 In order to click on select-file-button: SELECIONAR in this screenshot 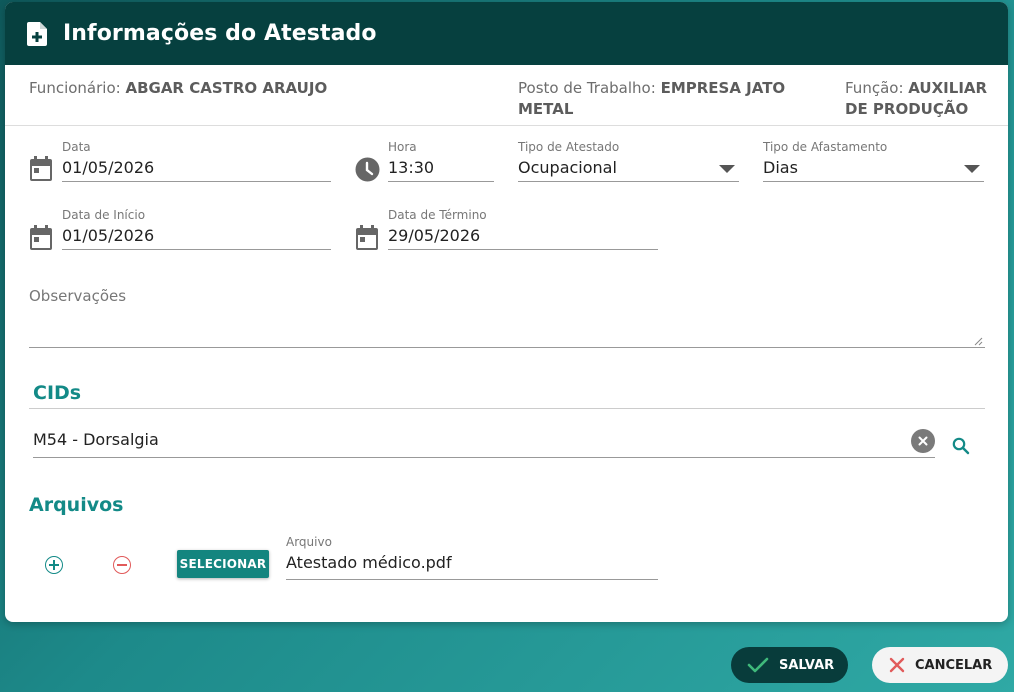, I will do `click(223, 564)`.